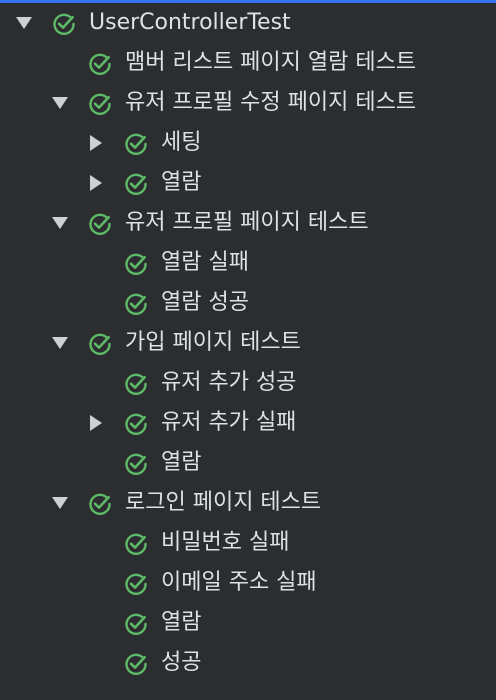 Image resolution: width=496 pixels, height=700 pixels. I want to click on test-group-node: 가입 페이지 테스트, so click(248, 343).